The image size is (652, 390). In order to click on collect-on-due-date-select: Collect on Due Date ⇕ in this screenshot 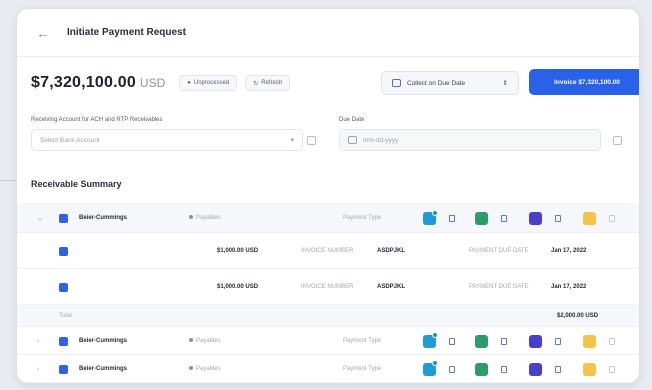, I will do `click(450, 83)`.